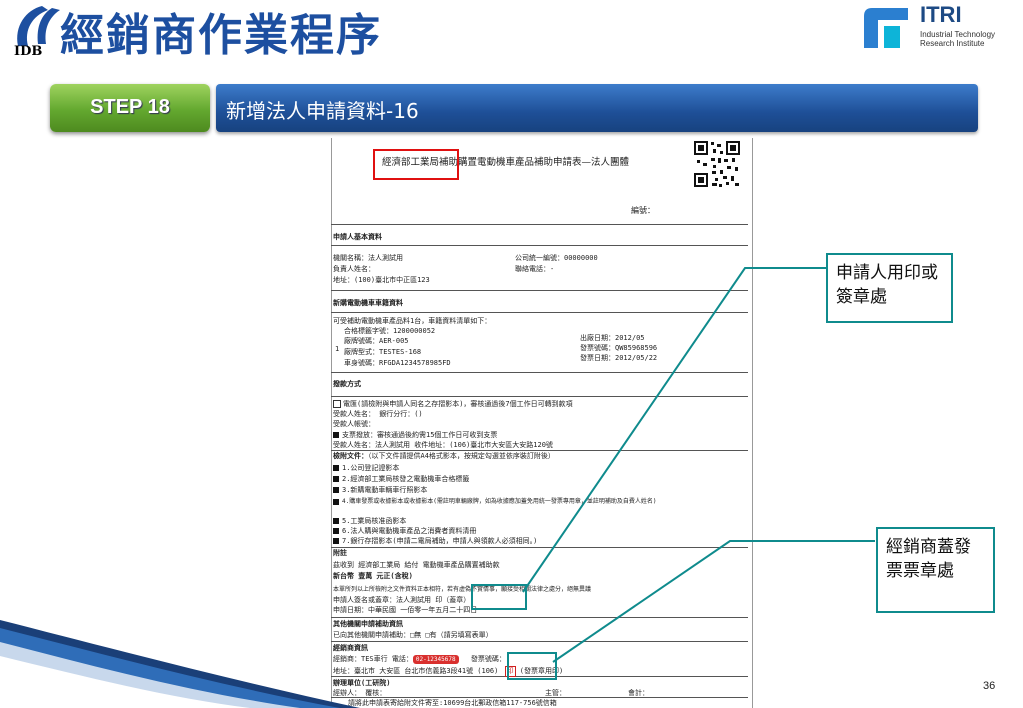 The image size is (1023, 708). I want to click on applicant-seal-highlight, so click(499, 597).